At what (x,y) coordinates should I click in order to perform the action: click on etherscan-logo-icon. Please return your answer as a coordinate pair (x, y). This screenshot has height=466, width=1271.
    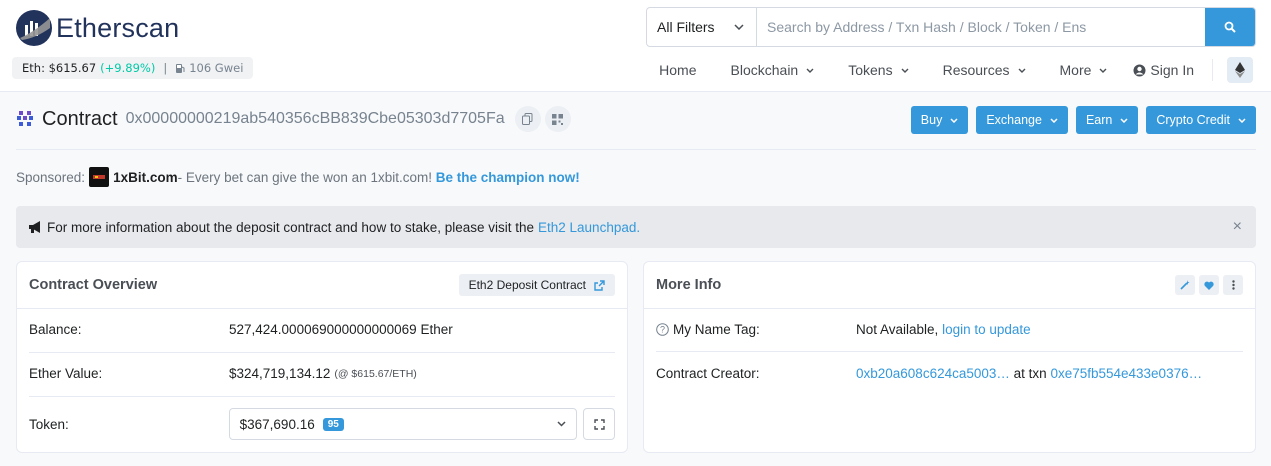
    Looking at the image, I should click on (34, 28).